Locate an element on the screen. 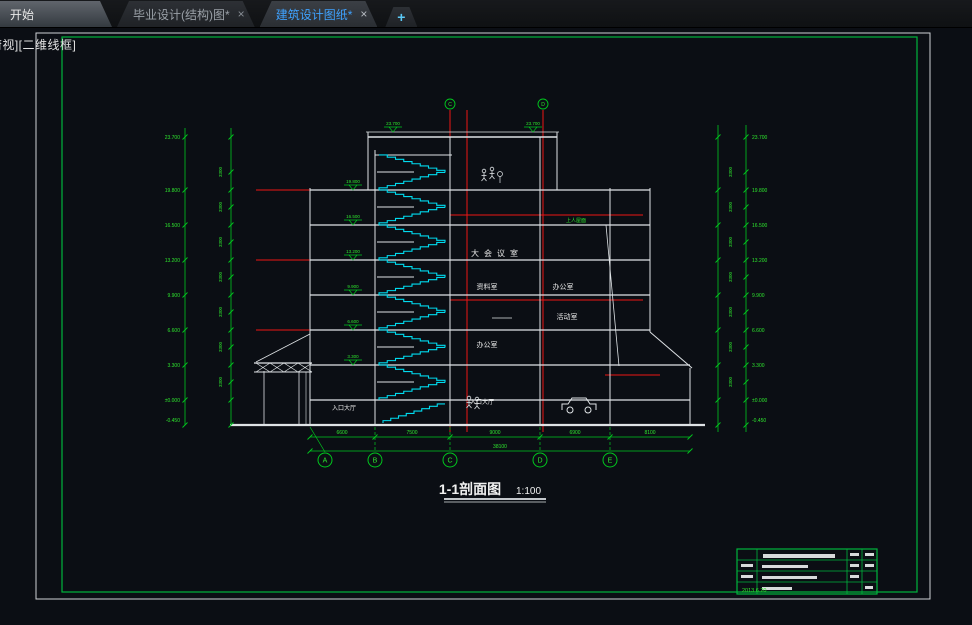  tab-label: 开始 is located at coordinates (22, 14).